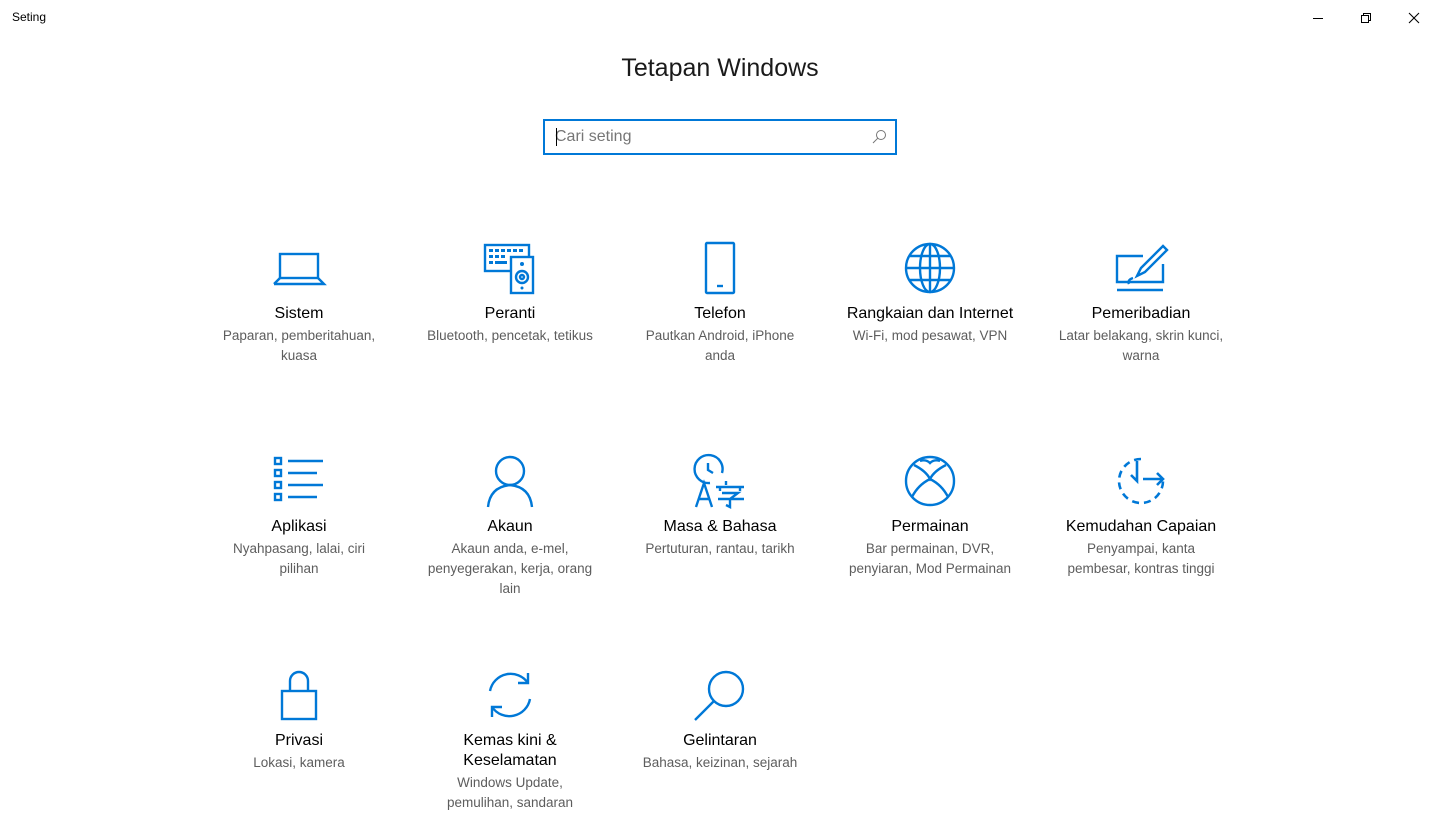 This screenshot has height=813, width=1440. I want to click on tile-telefon: Telefon Pautkan Android, iPhone anda, so click(720, 300).